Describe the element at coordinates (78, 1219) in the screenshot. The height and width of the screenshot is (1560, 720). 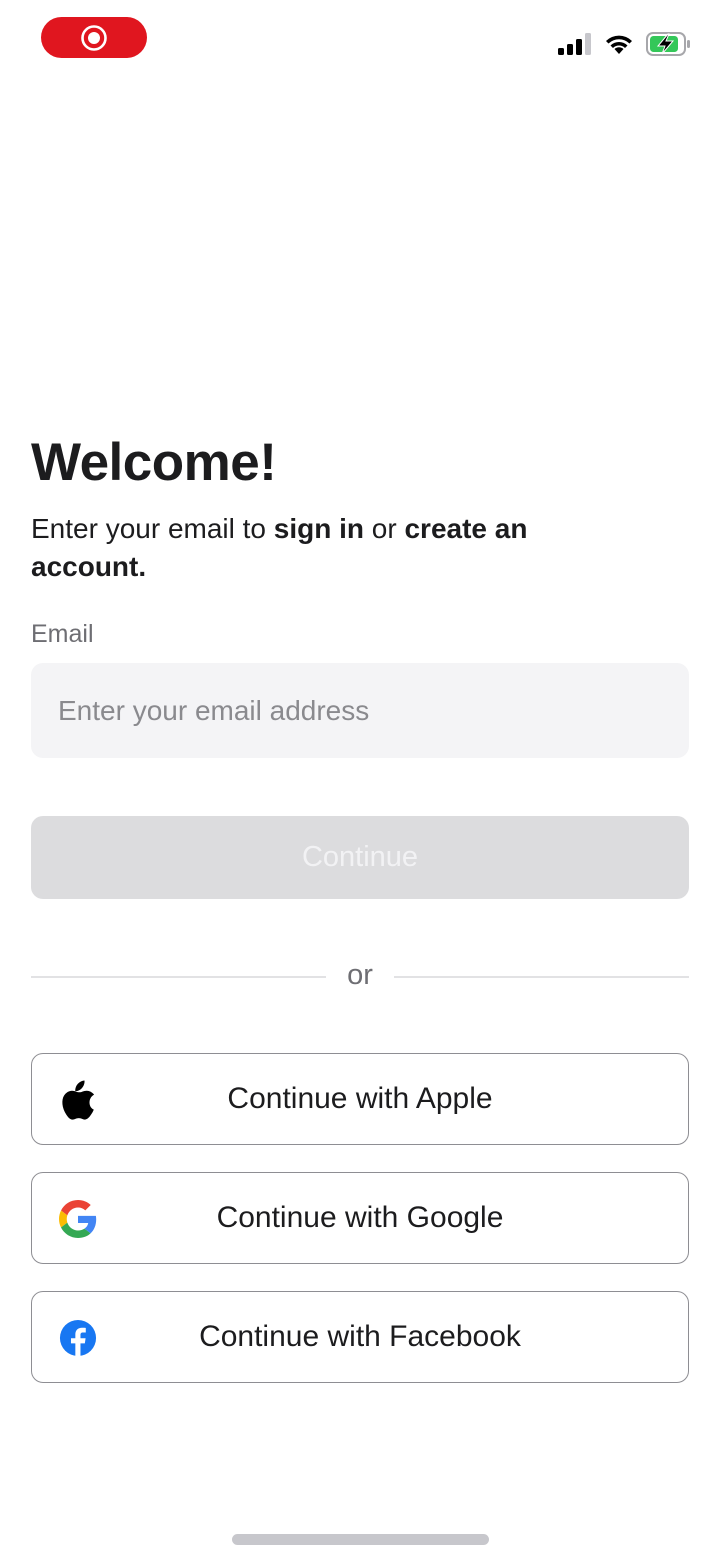
I see `google-icon` at that location.